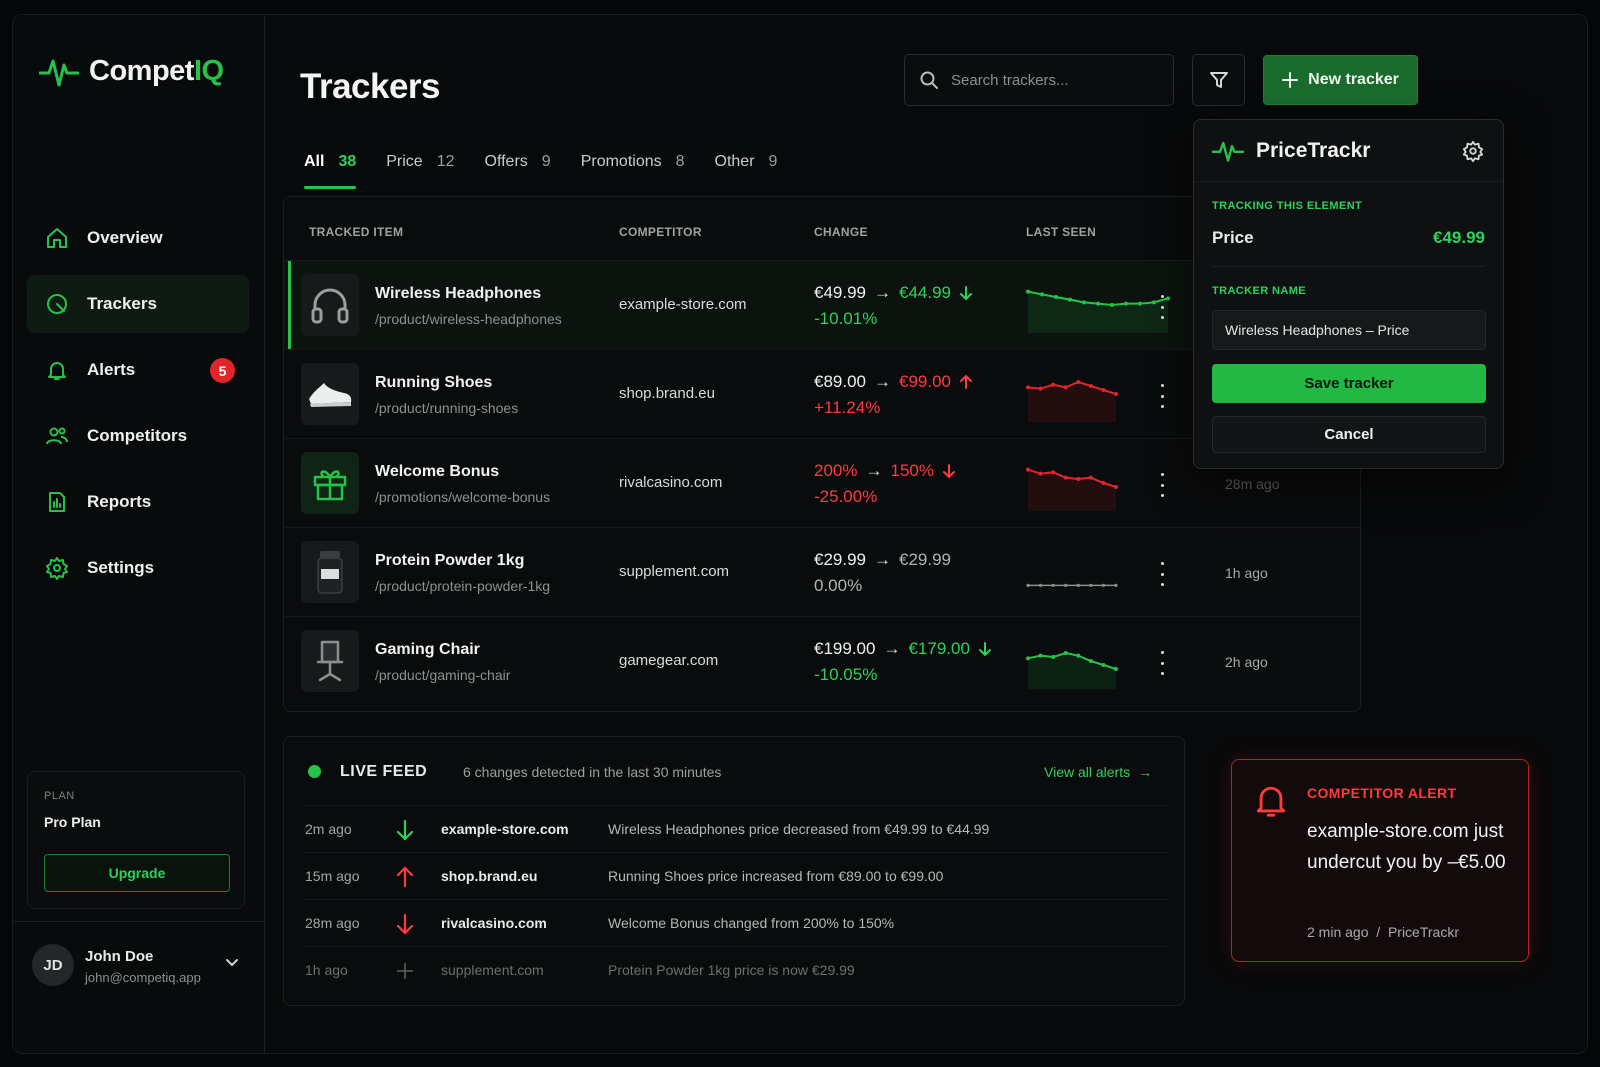 This screenshot has height=1067, width=1600. I want to click on chevron-down-icon, so click(232, 963).